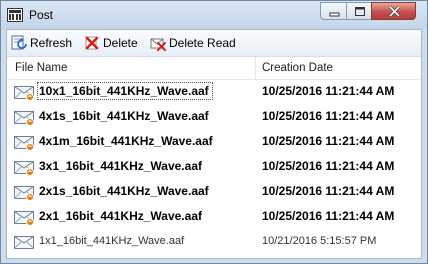 This screenshot has height=264, width=428. What do you see at coordinates (214, 15) in the screenshot?
I see `title-bar: Post` at bounding box center [214, 15].